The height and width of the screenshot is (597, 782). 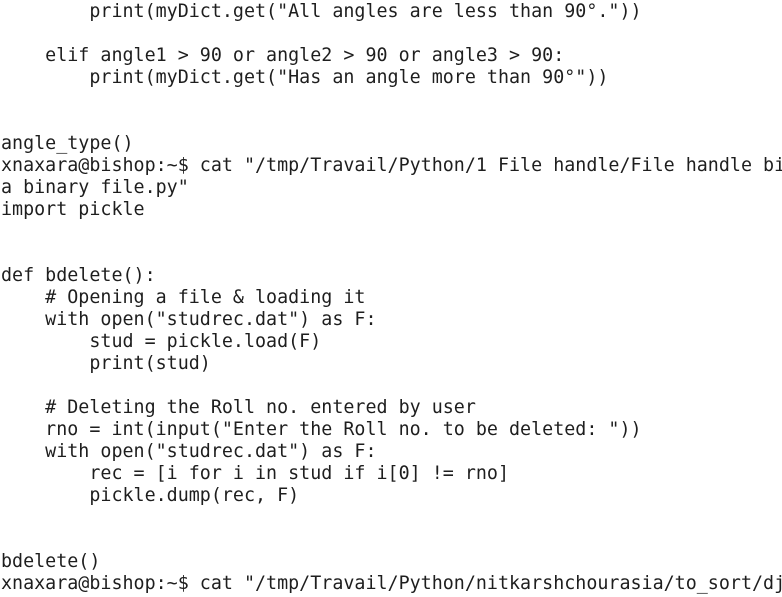 I want to click on terminal-line: pickle.dump(rec, F), so click(x=150, y=495).